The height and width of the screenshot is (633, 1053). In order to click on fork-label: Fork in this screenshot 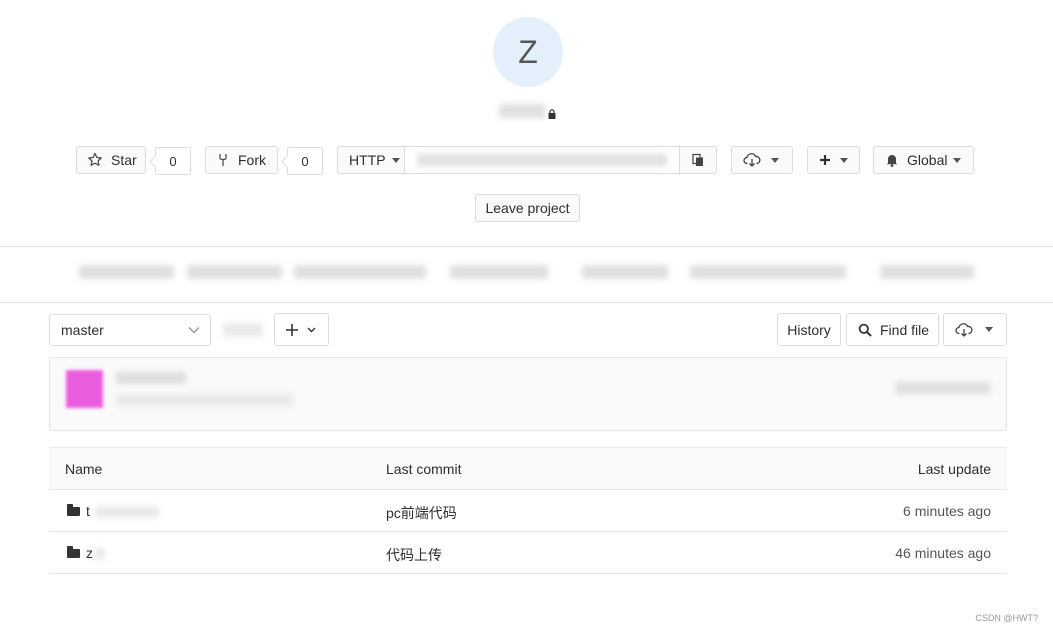, I will do `click(252, 160)`.